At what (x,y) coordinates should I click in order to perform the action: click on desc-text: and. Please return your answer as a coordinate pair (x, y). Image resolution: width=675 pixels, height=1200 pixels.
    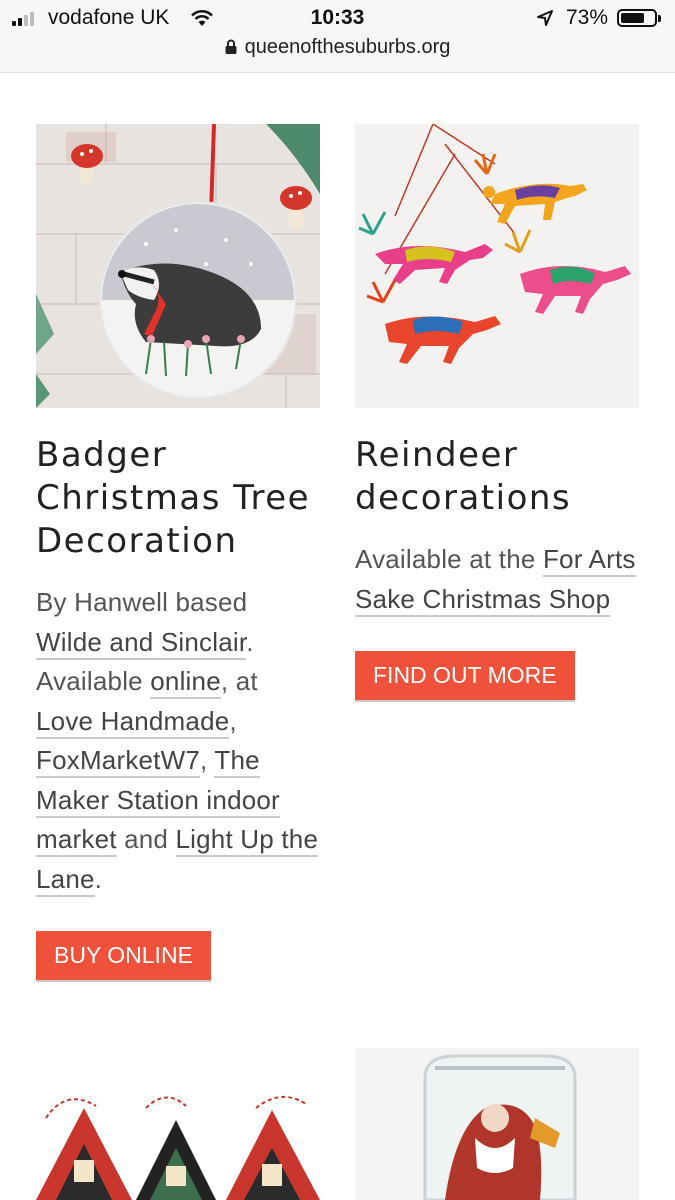
    Looking at the image, I should click on (146, 839).